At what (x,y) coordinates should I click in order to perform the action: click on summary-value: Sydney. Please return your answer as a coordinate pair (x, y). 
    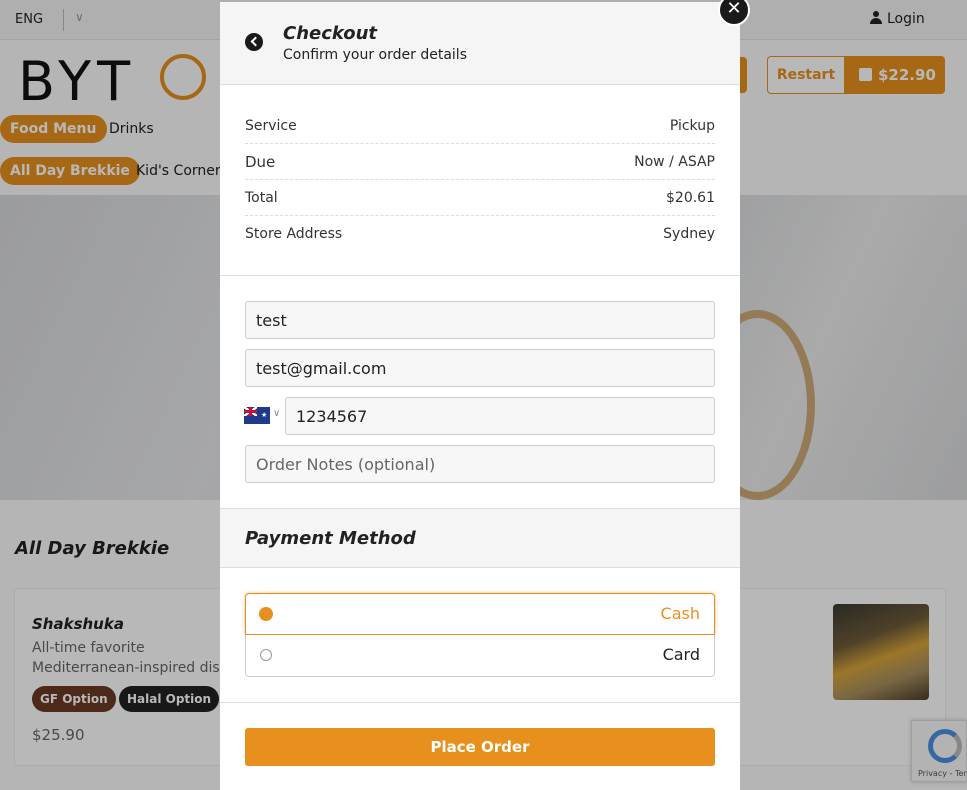
    Looking at the image, I should click on (689, 234).